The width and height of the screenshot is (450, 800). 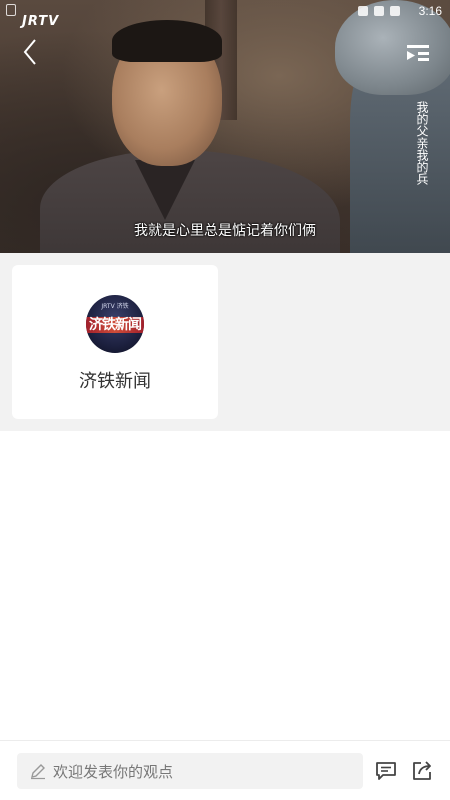 I want to click on back-button, so click(x=30, y=52).